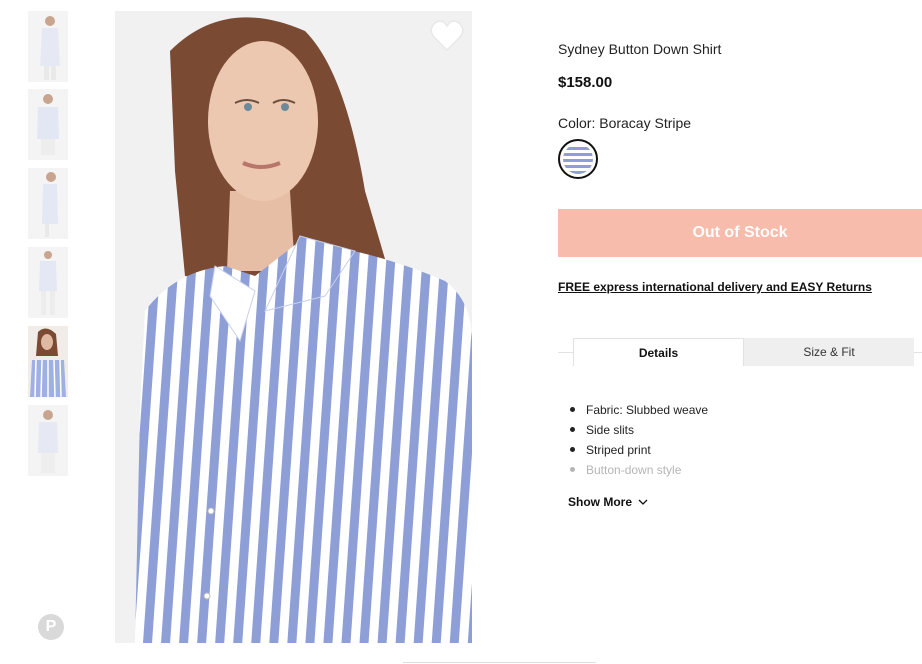 This screenshot has height=664, width=922. I want to click on product-title: Sydney Button Down Shirt, so click(640, 49).